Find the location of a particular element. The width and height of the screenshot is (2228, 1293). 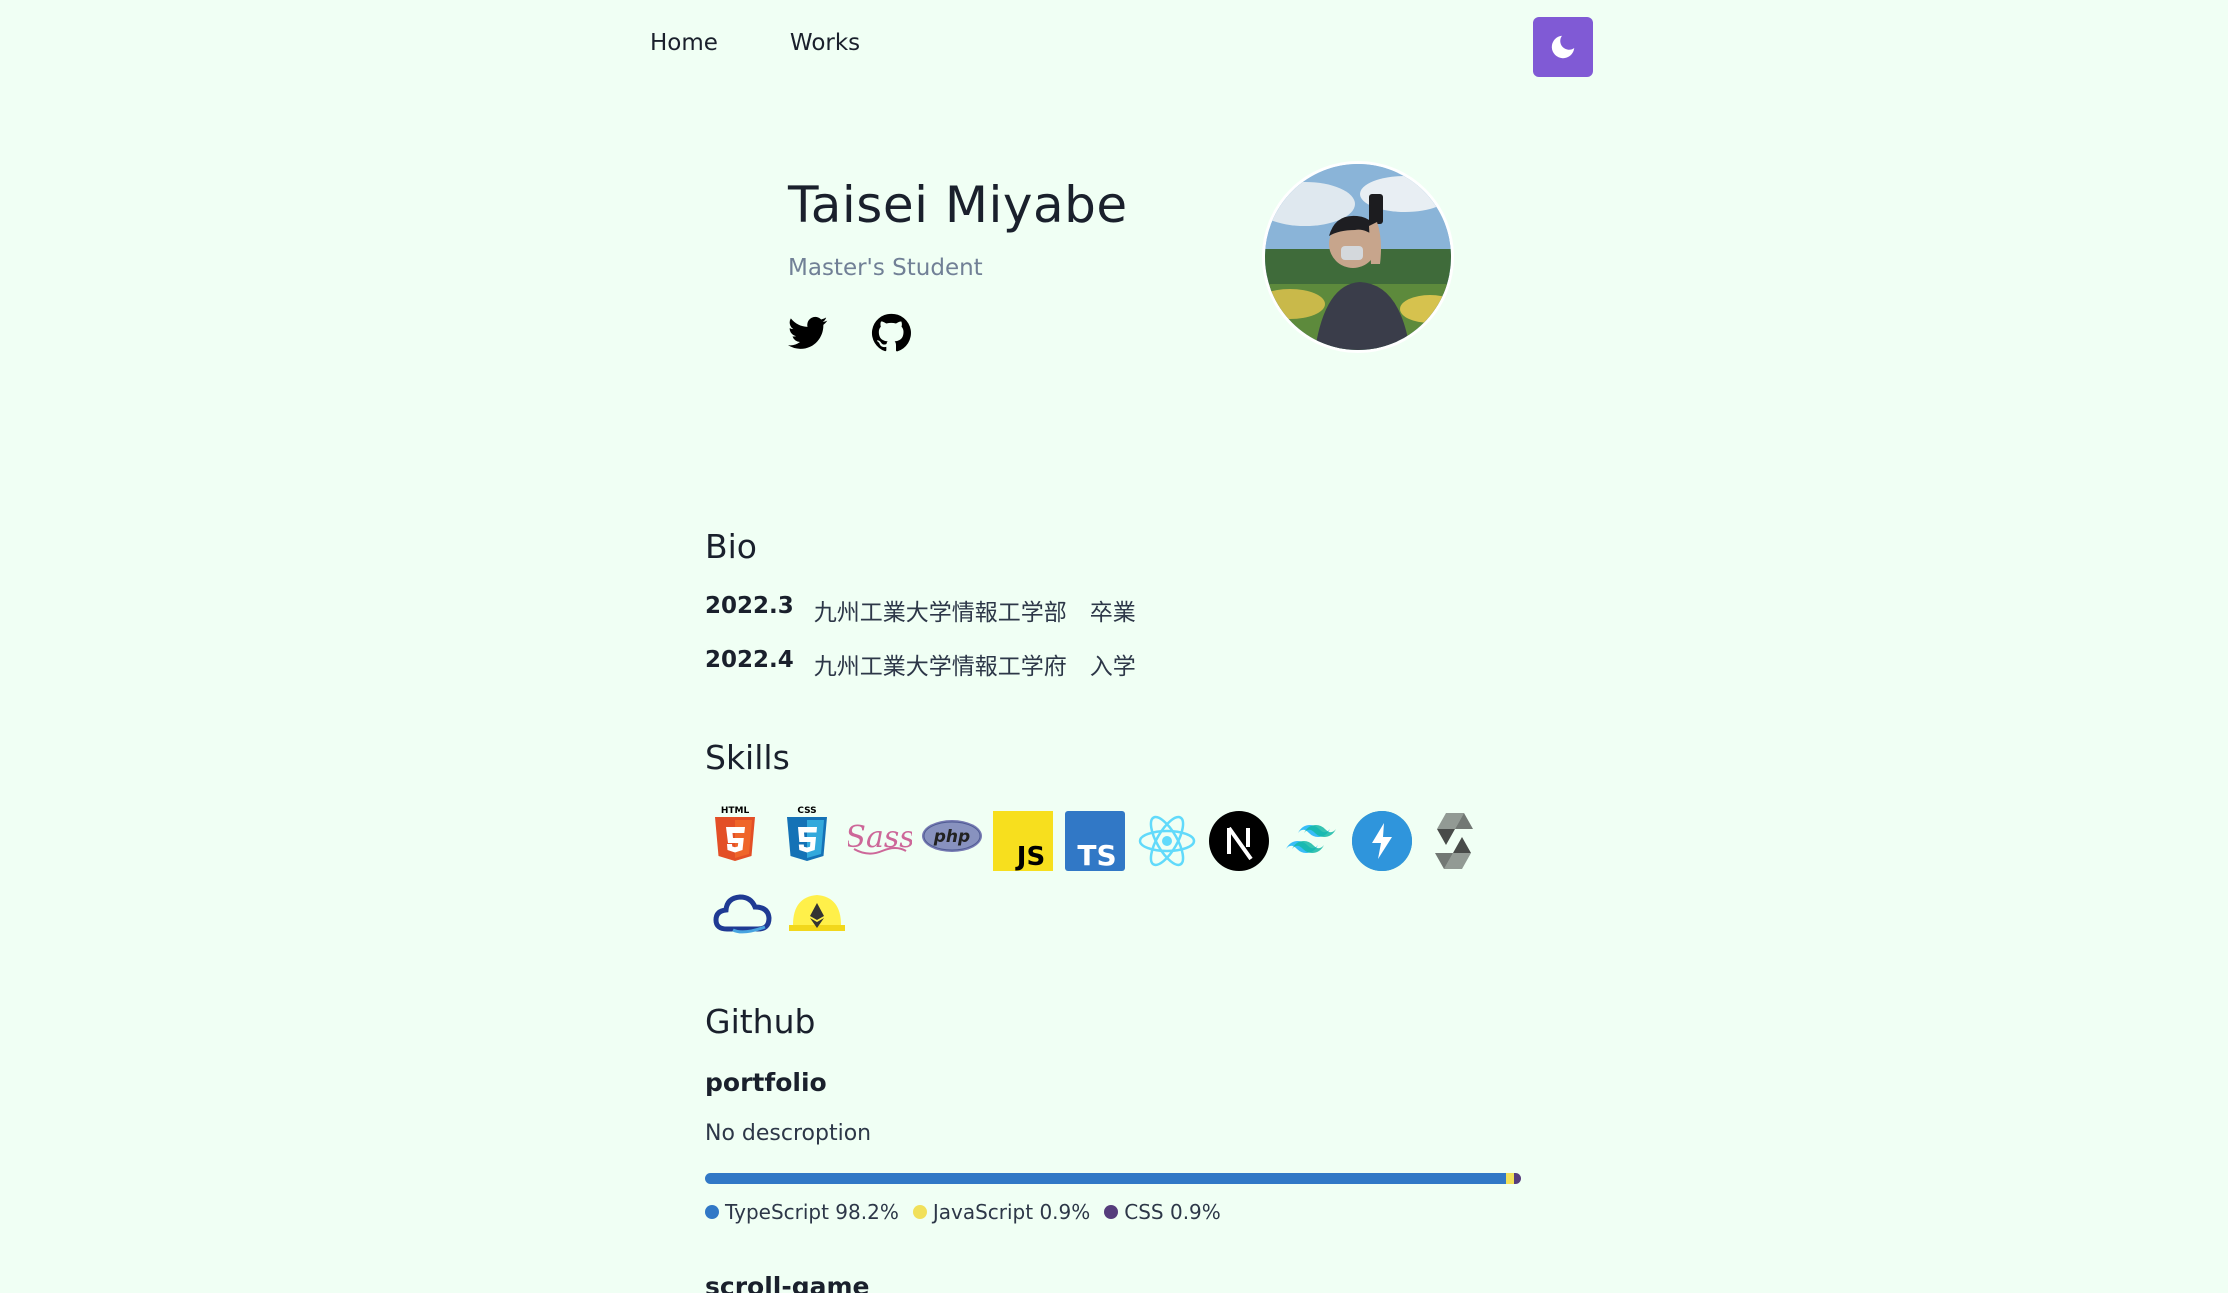

github-link is located at coordinates (891, 333).